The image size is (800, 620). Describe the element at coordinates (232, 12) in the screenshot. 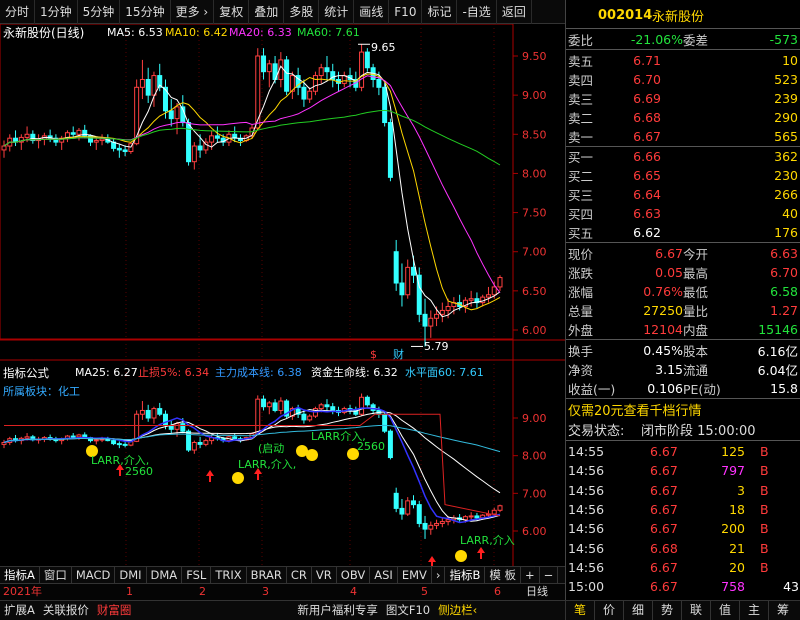

I see `toolbar-button: 复权` at that location.